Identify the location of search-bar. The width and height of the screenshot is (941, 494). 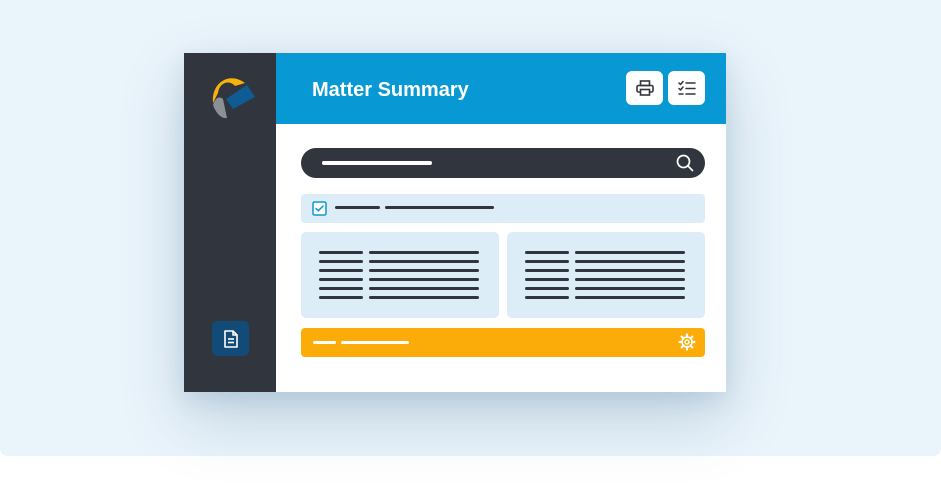
(503, 163).